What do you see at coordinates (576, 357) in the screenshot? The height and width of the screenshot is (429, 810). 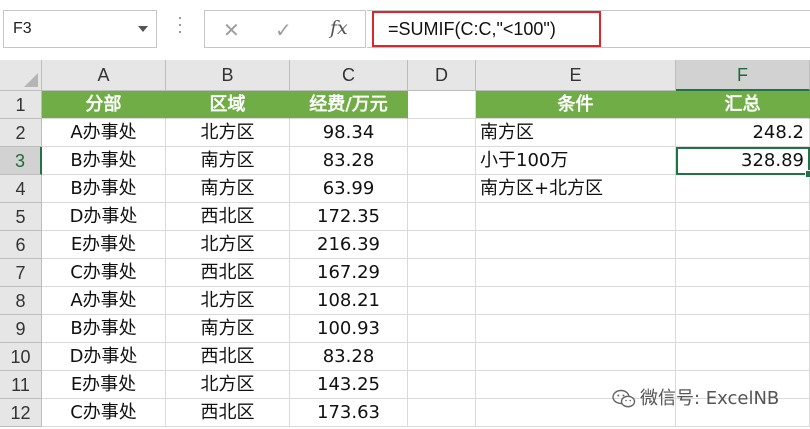 I see `cell-e10` at bounding box center [576, 357].